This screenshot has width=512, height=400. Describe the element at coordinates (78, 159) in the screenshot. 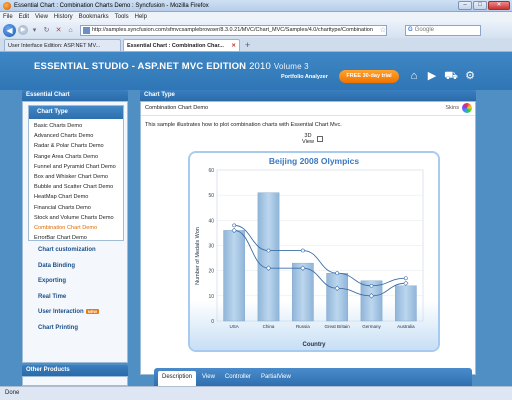

I see `sidebar-item-chart-type: Range Area Charts Demo` at that location.